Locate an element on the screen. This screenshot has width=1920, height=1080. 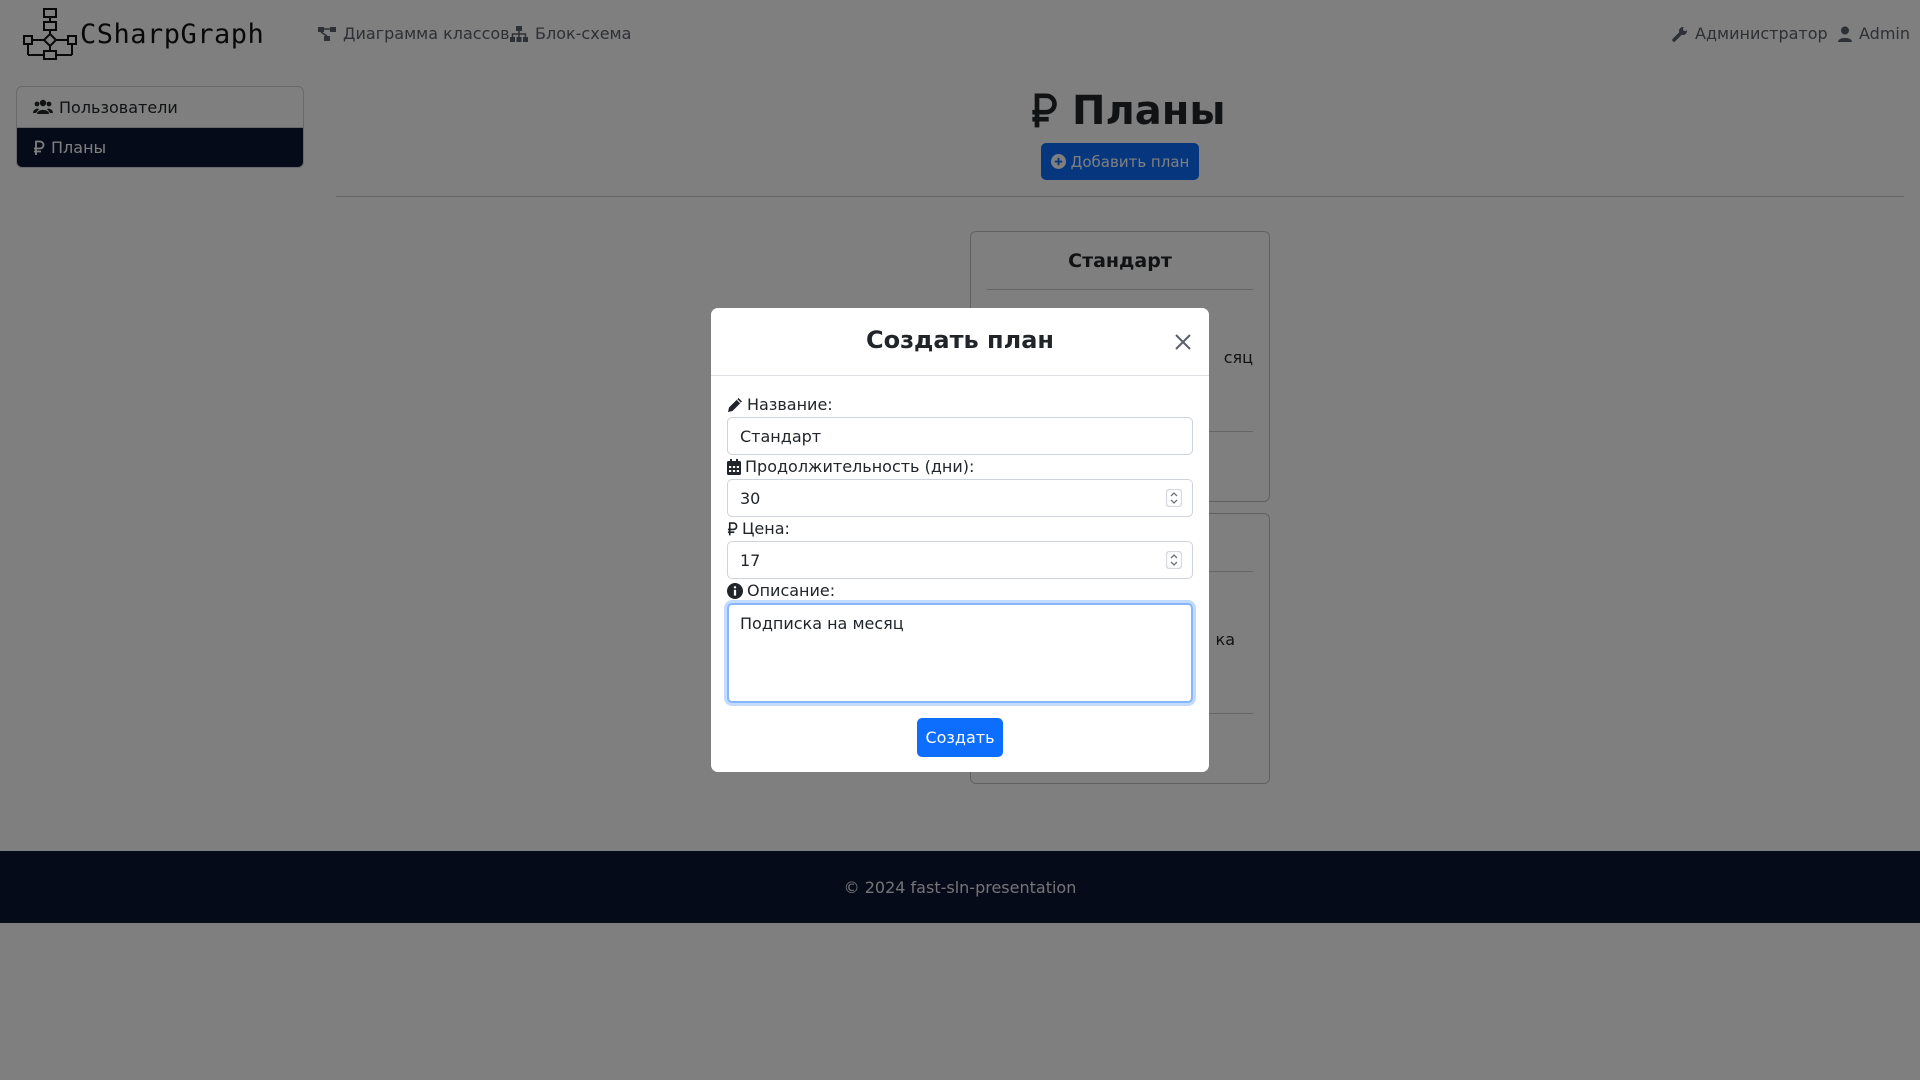
info-icon is located at coordinates (735, 590).